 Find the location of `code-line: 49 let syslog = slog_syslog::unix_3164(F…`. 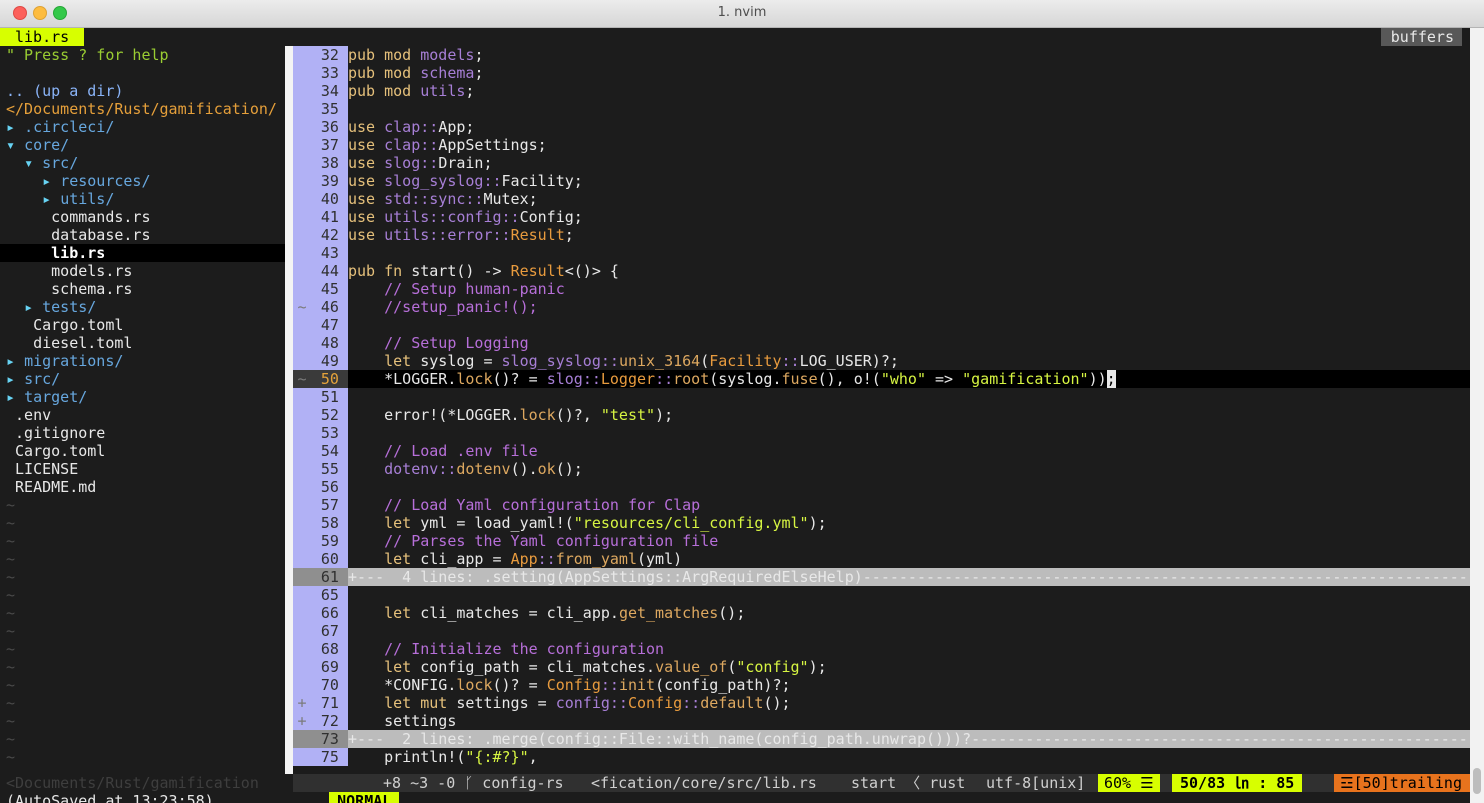

code-line: 49 let syslog = slog_syslog::unix_3164(F… is located at coordinates (881, 361).